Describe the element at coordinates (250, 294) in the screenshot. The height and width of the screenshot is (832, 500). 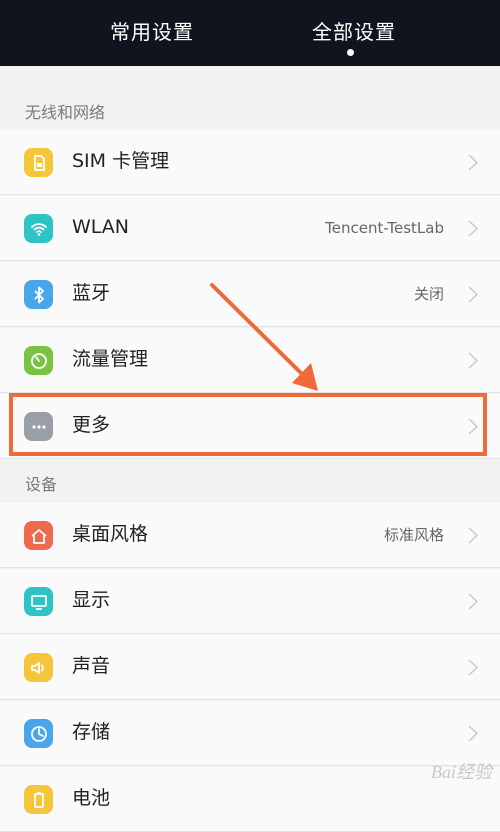
I see `settings-row-bluetooth: 蓝牙 关闭` at that location.